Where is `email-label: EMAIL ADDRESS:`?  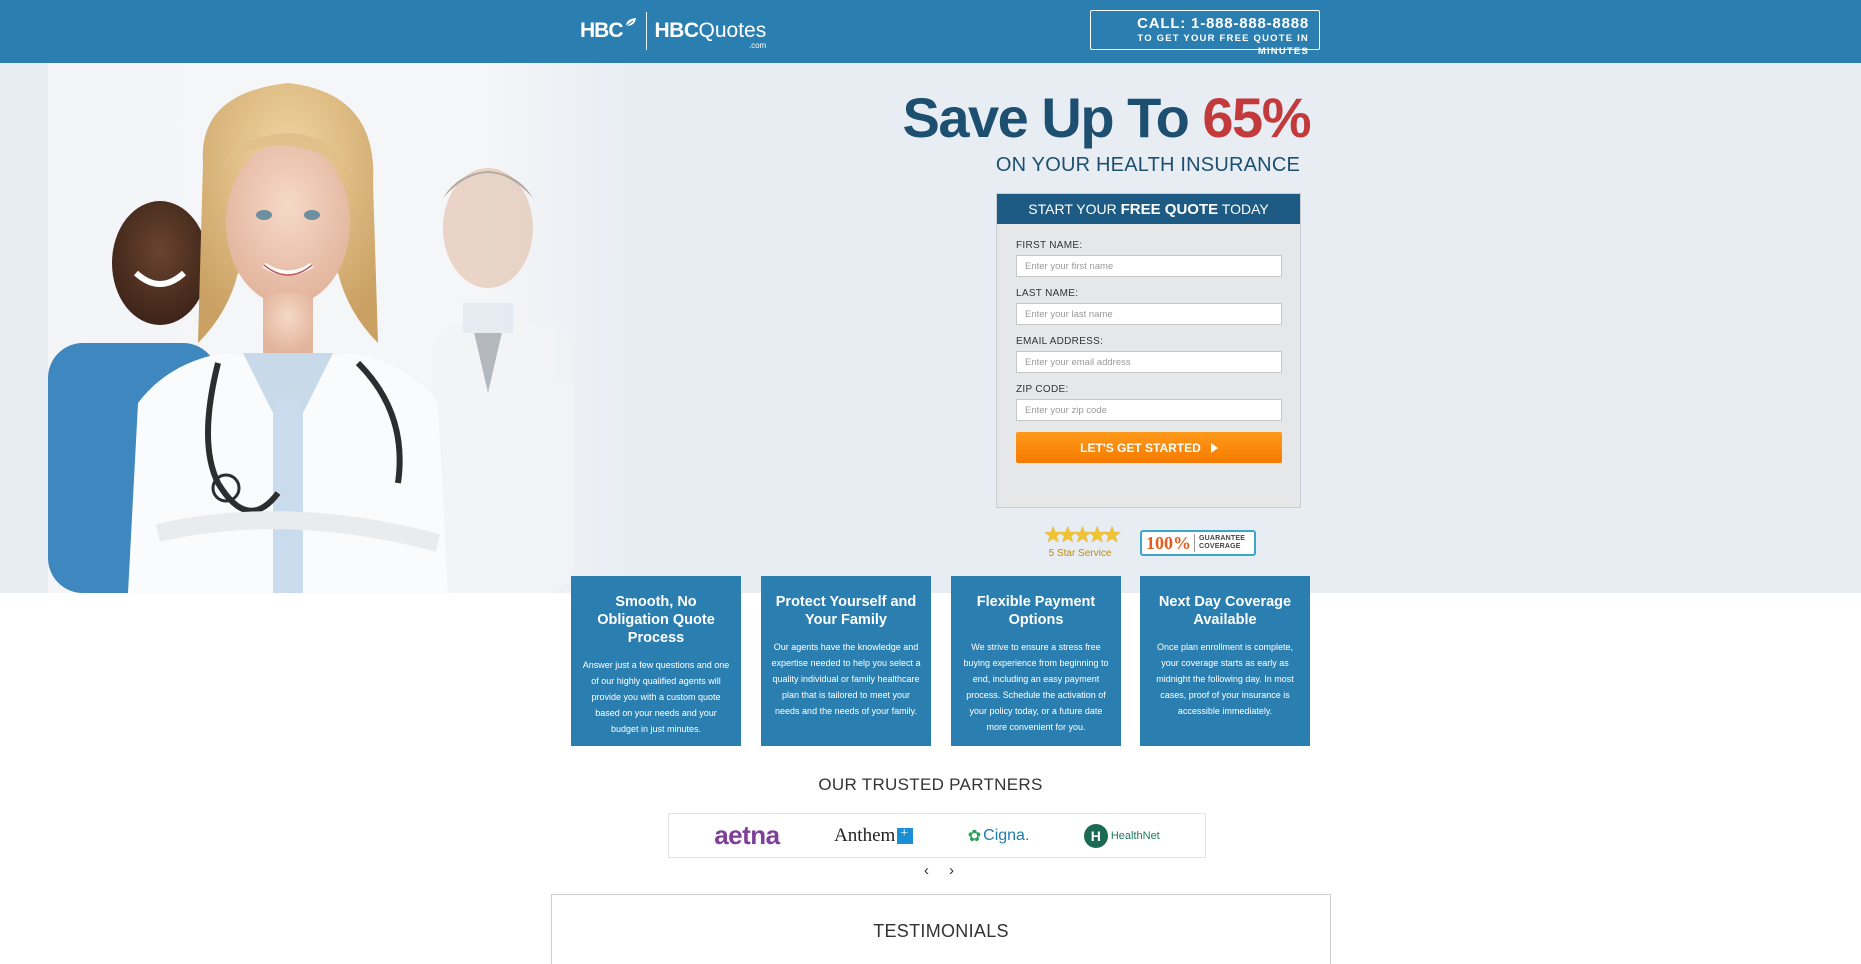 email-label: EMAIL ADDRESS: is located at coordinates (1060, 341).